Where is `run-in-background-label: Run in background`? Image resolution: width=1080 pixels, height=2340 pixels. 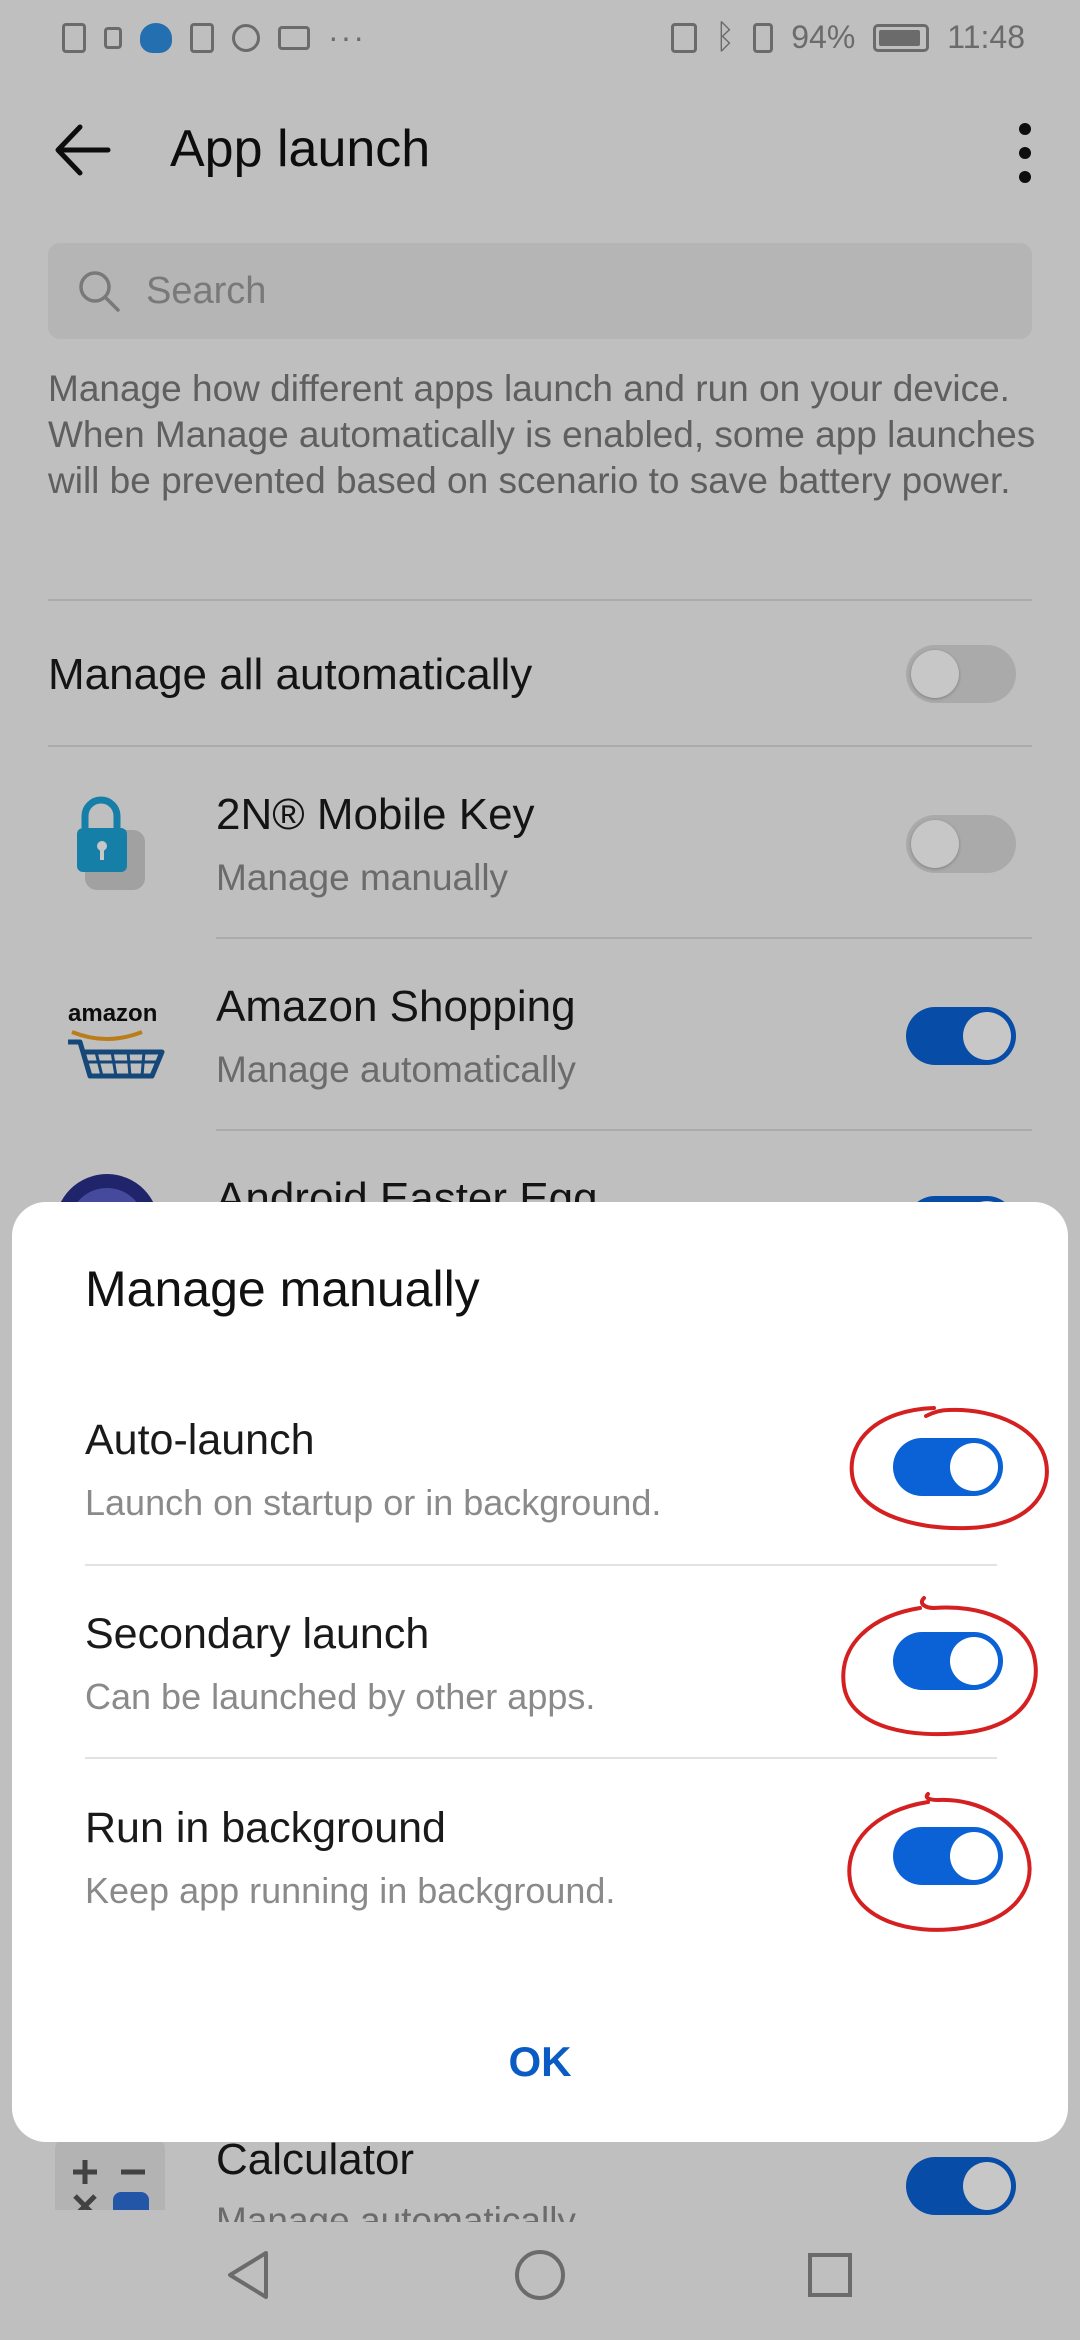
run-in-background-label: Run in background is located at coordinates (265, 1828).